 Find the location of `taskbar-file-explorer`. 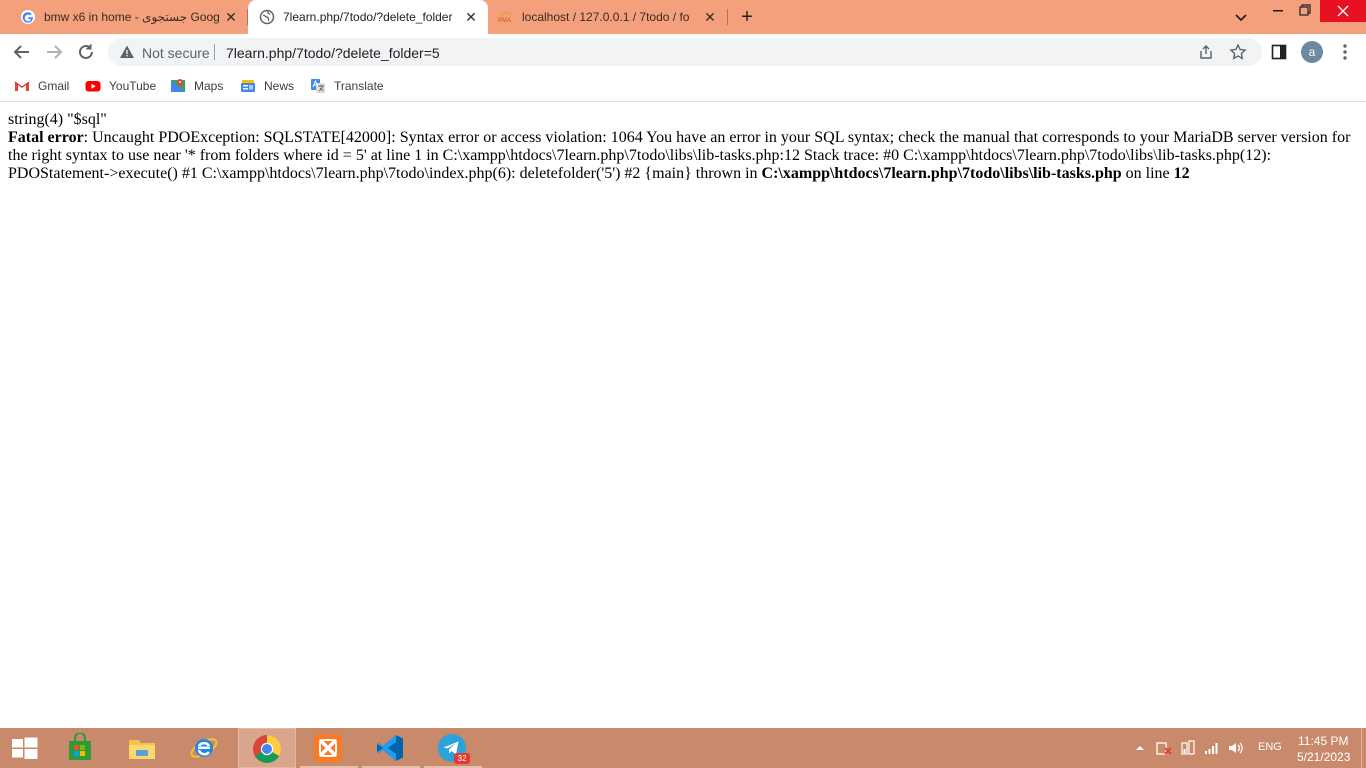

taskbar-file-explorer is located at coordinates (143, 748).